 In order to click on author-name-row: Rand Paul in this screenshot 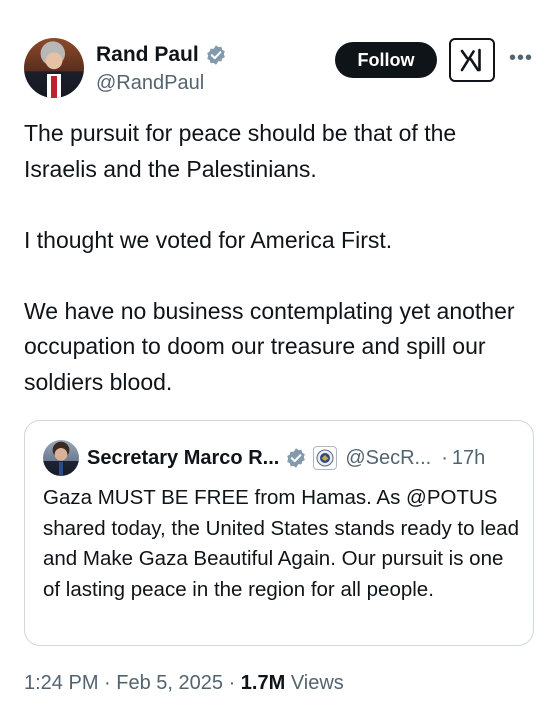, I will do `click(161, 55)`.